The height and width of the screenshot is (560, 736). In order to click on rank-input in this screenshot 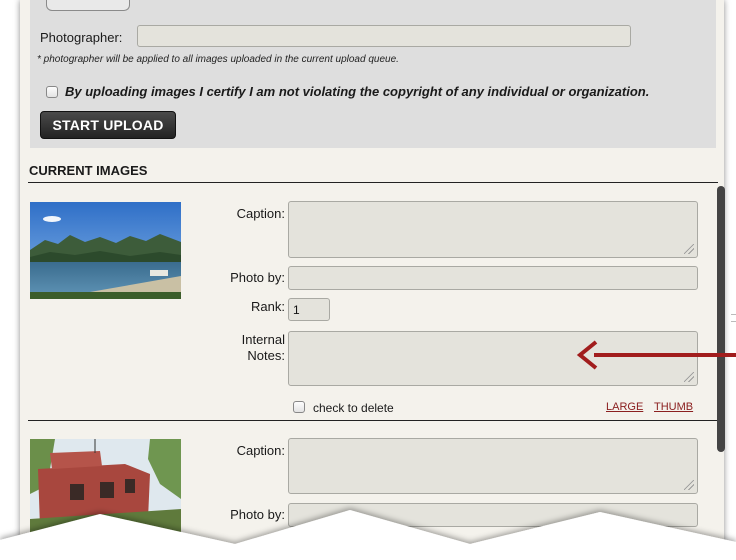, I will do `click(309, 309)`.